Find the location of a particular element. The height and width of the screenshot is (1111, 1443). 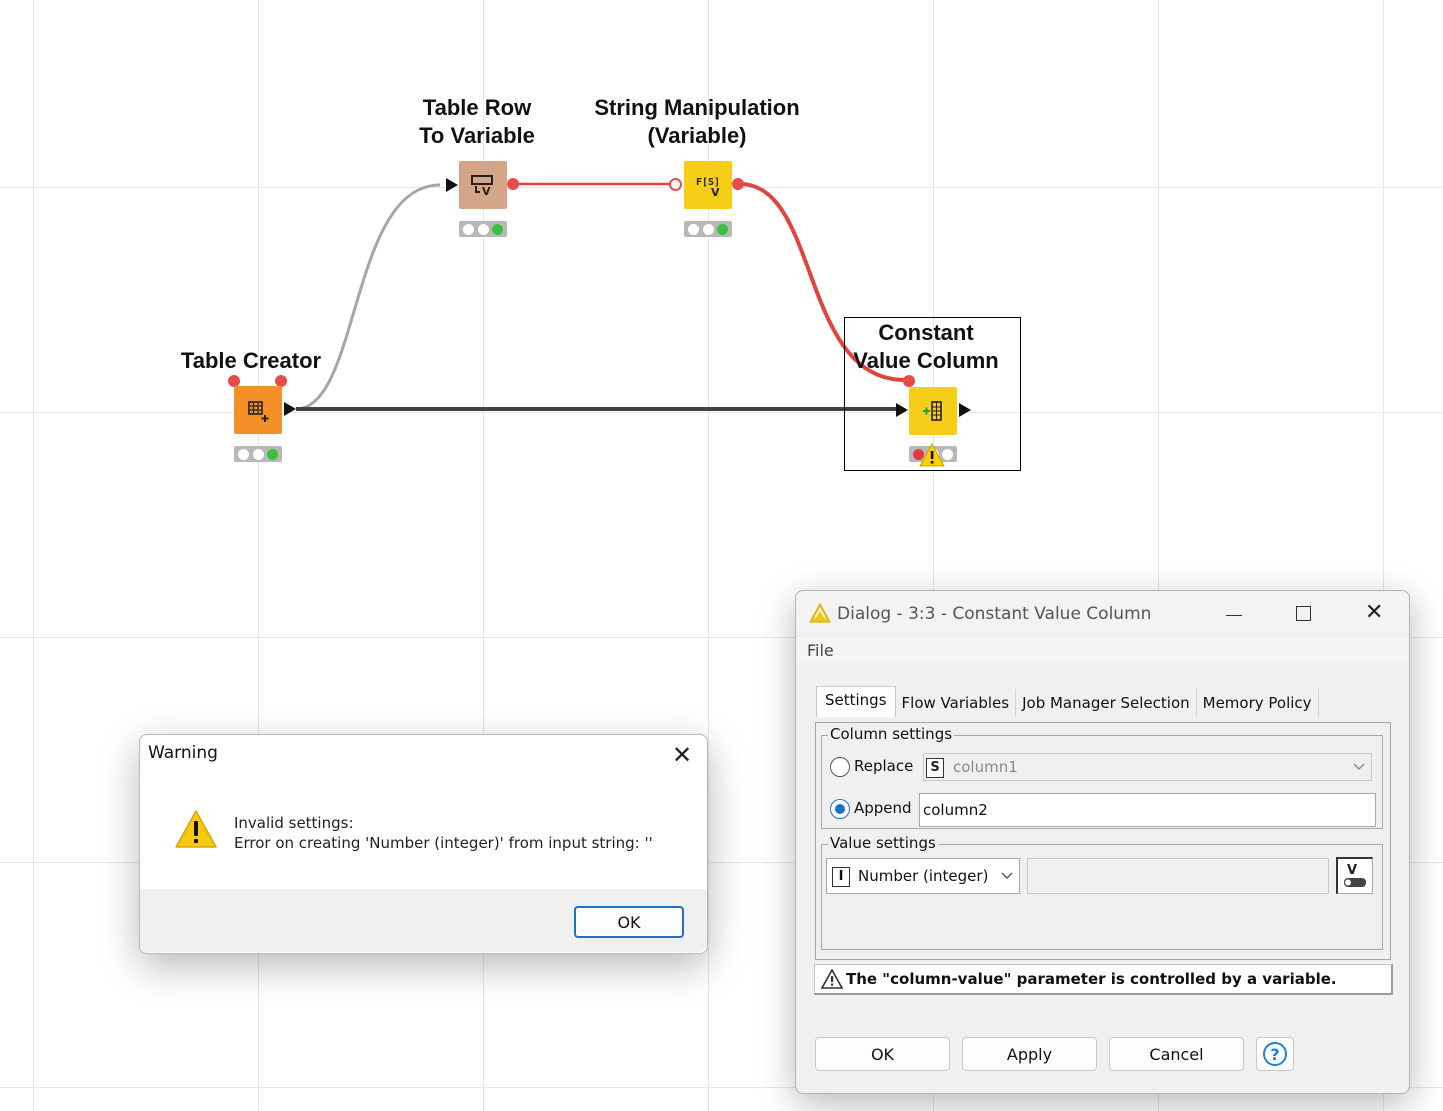

maximize-icon is located at coordinates (1303, 613).